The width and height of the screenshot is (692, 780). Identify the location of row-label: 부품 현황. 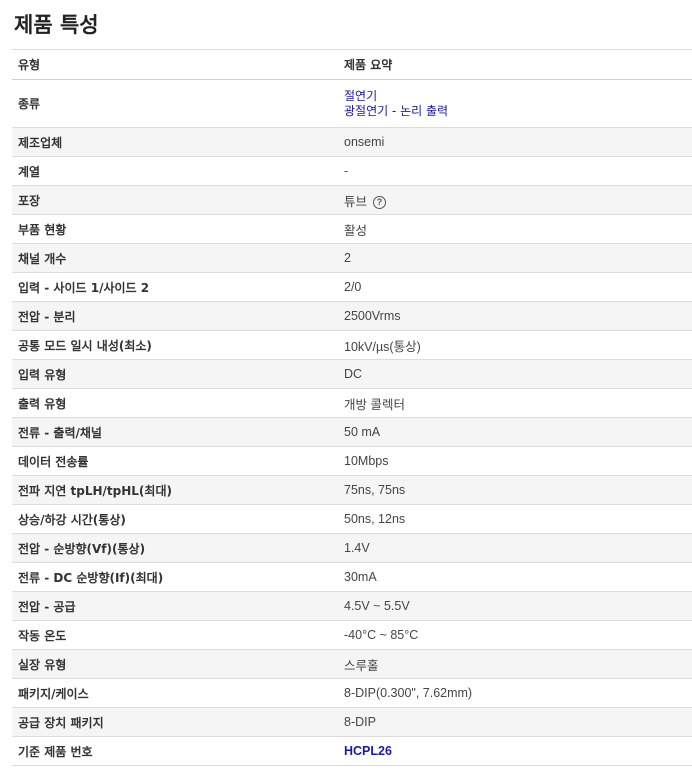
(42, 229).